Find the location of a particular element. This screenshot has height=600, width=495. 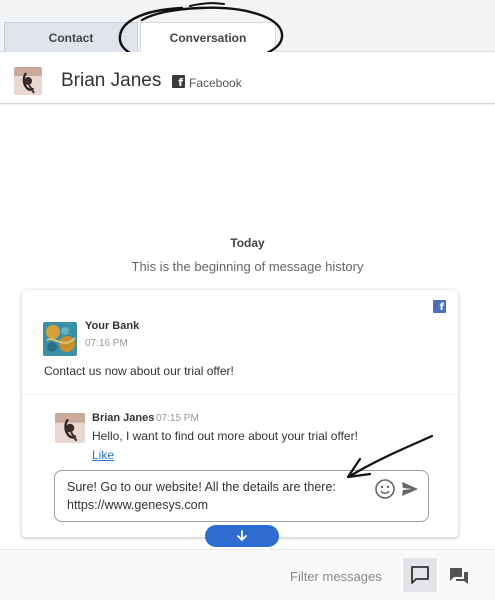

conversation-icon is located at coordinates (459, 576).